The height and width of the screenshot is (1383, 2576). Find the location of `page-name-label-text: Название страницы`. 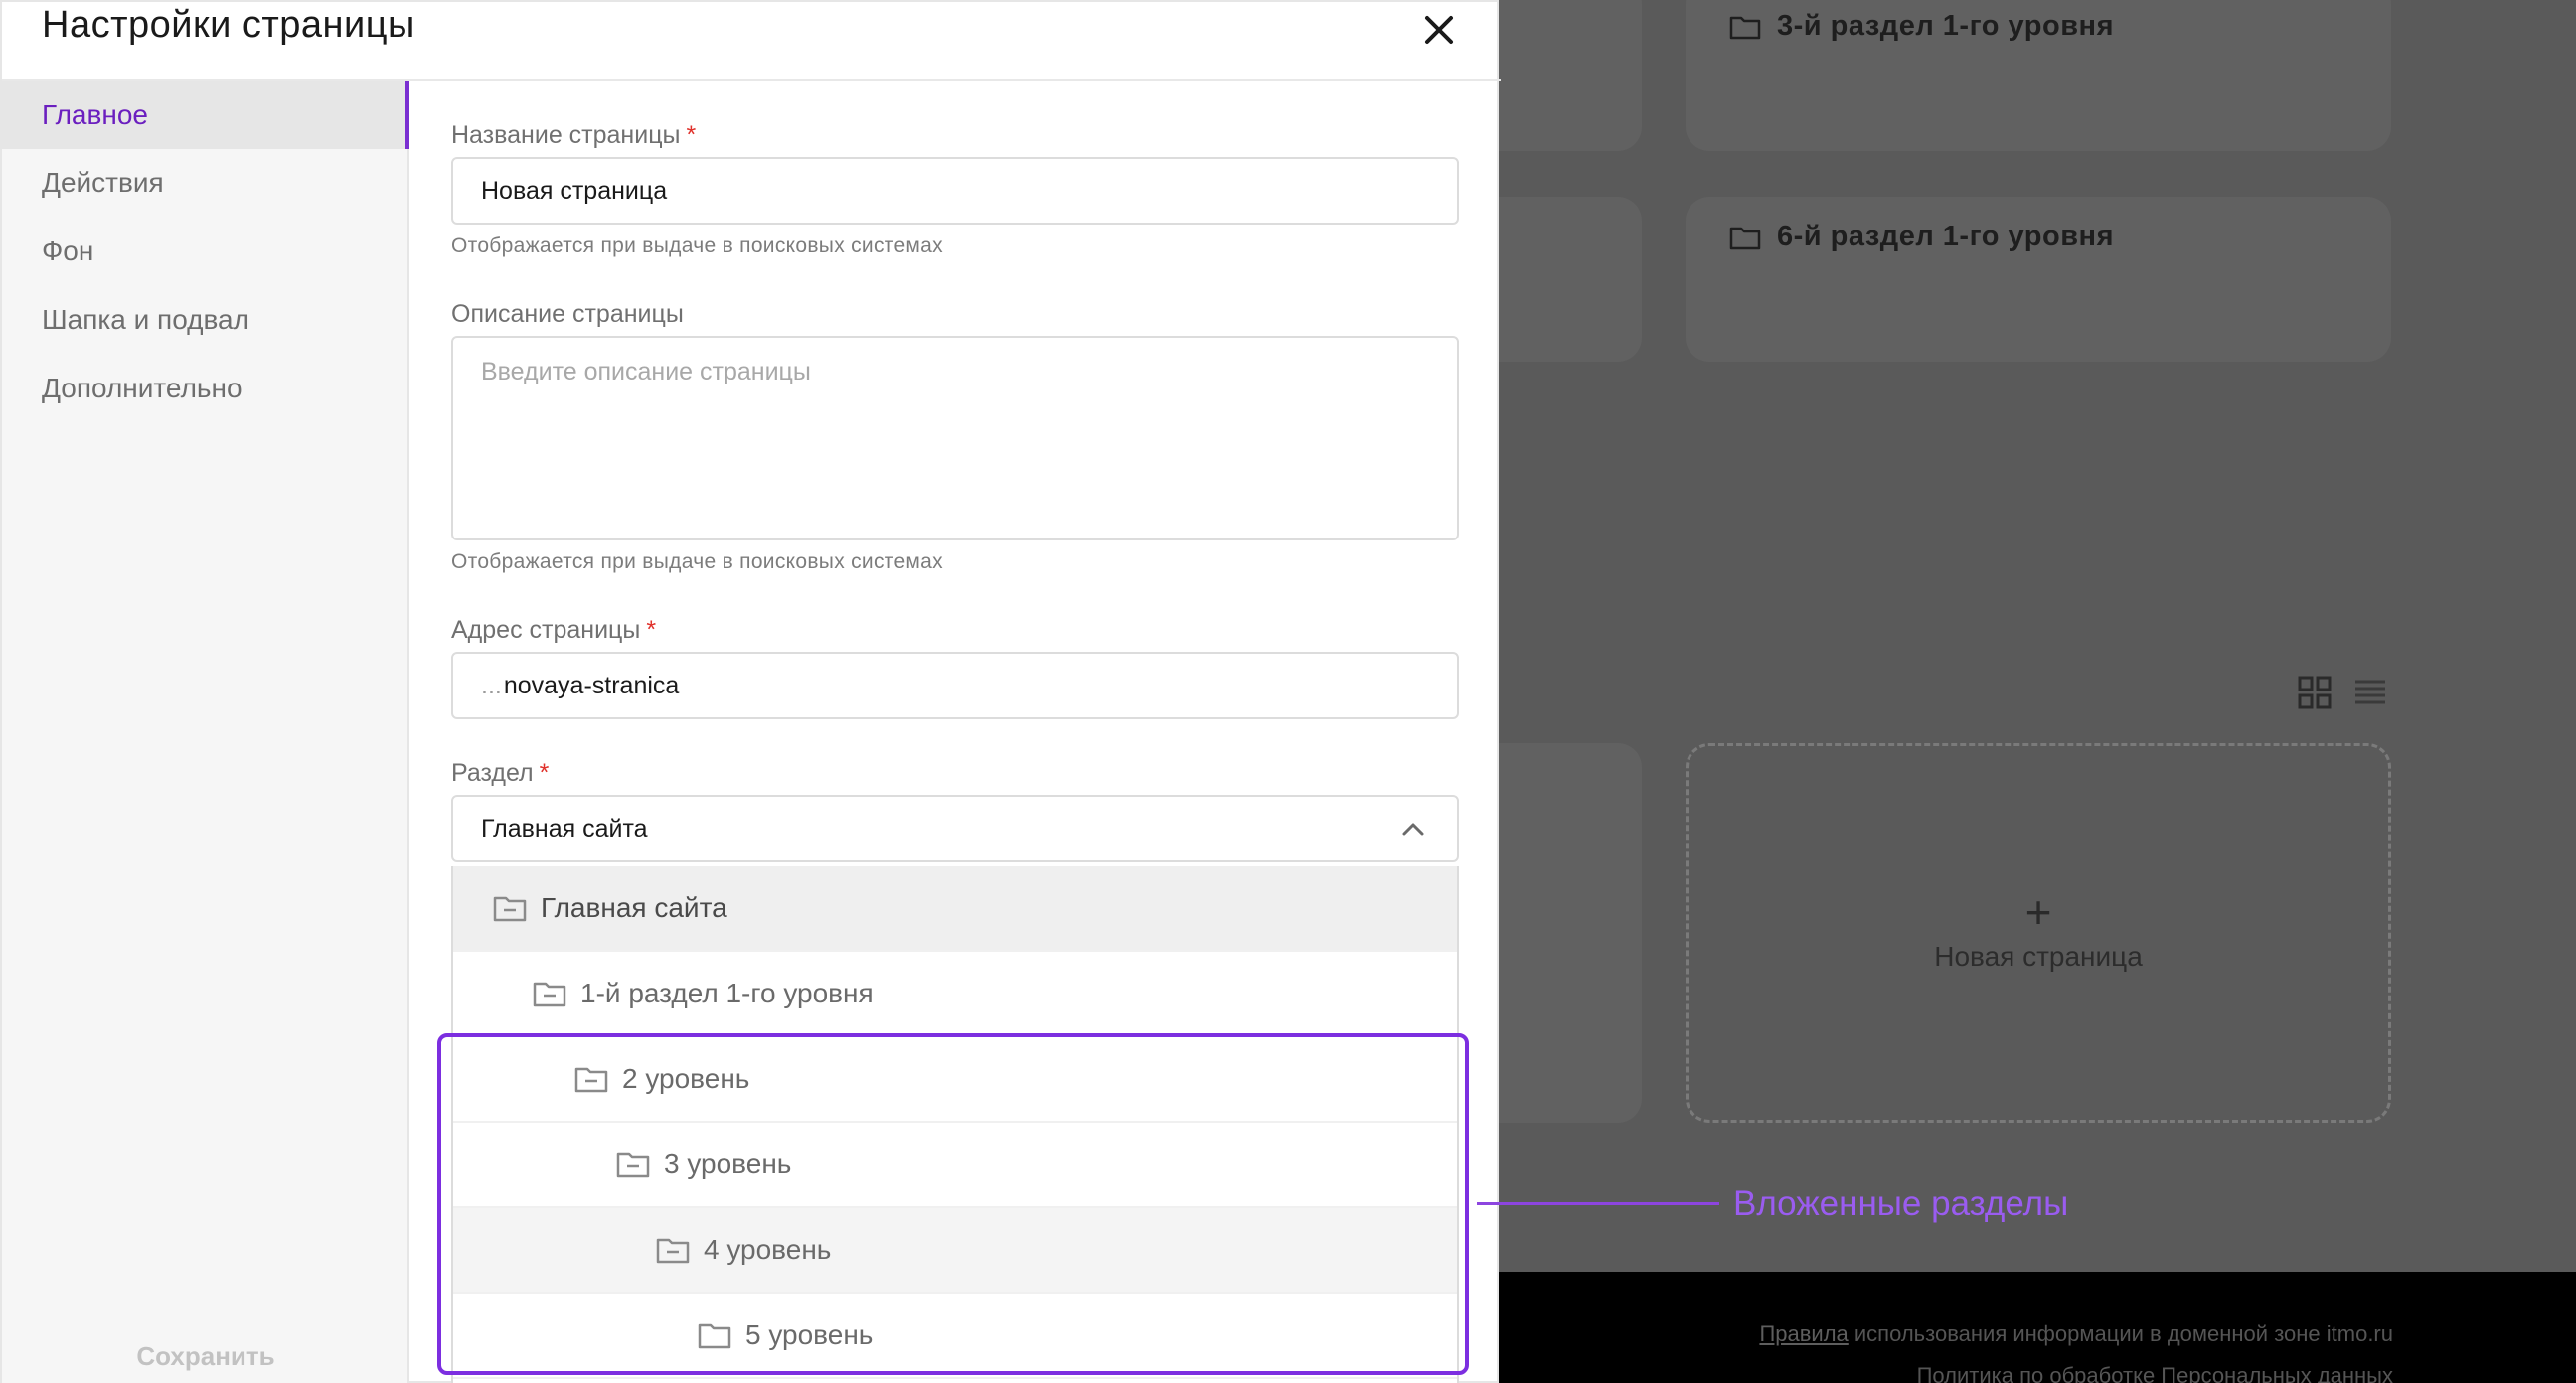

page-name-label-text: Название страницы is located at coordinates (566, 135).